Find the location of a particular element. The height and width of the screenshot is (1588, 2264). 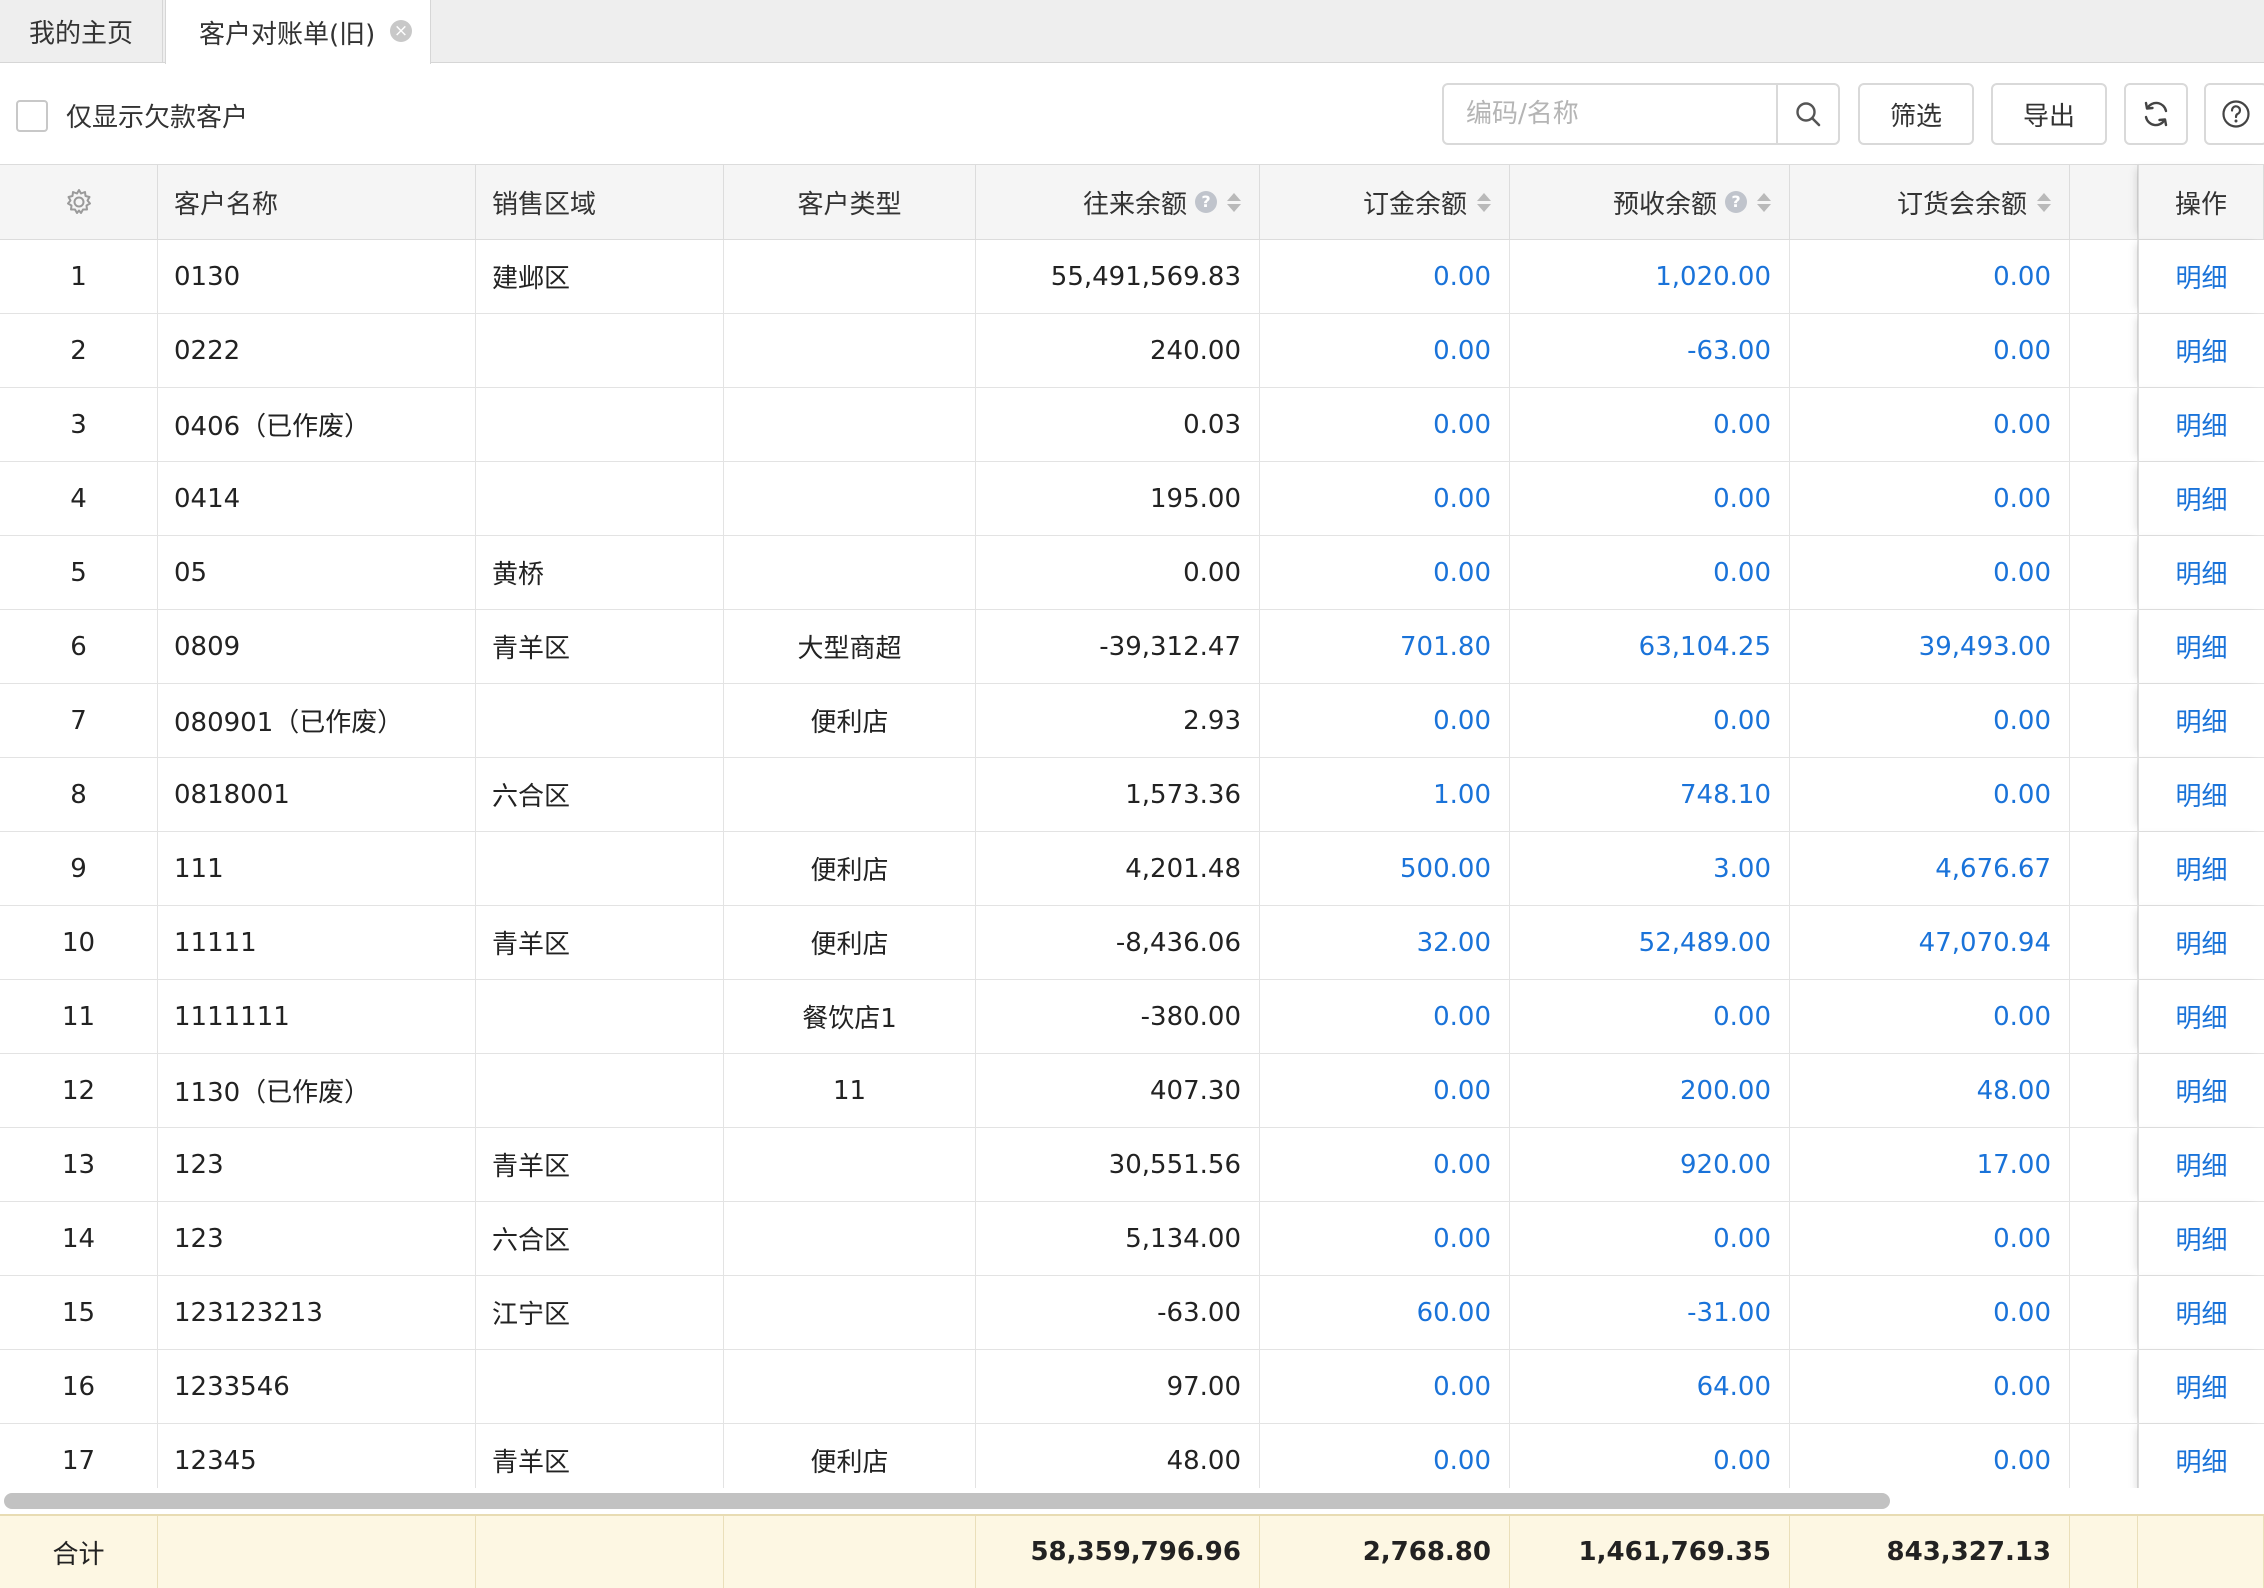

deposit-value: 500.00 is located at coordinates (1385, 868).